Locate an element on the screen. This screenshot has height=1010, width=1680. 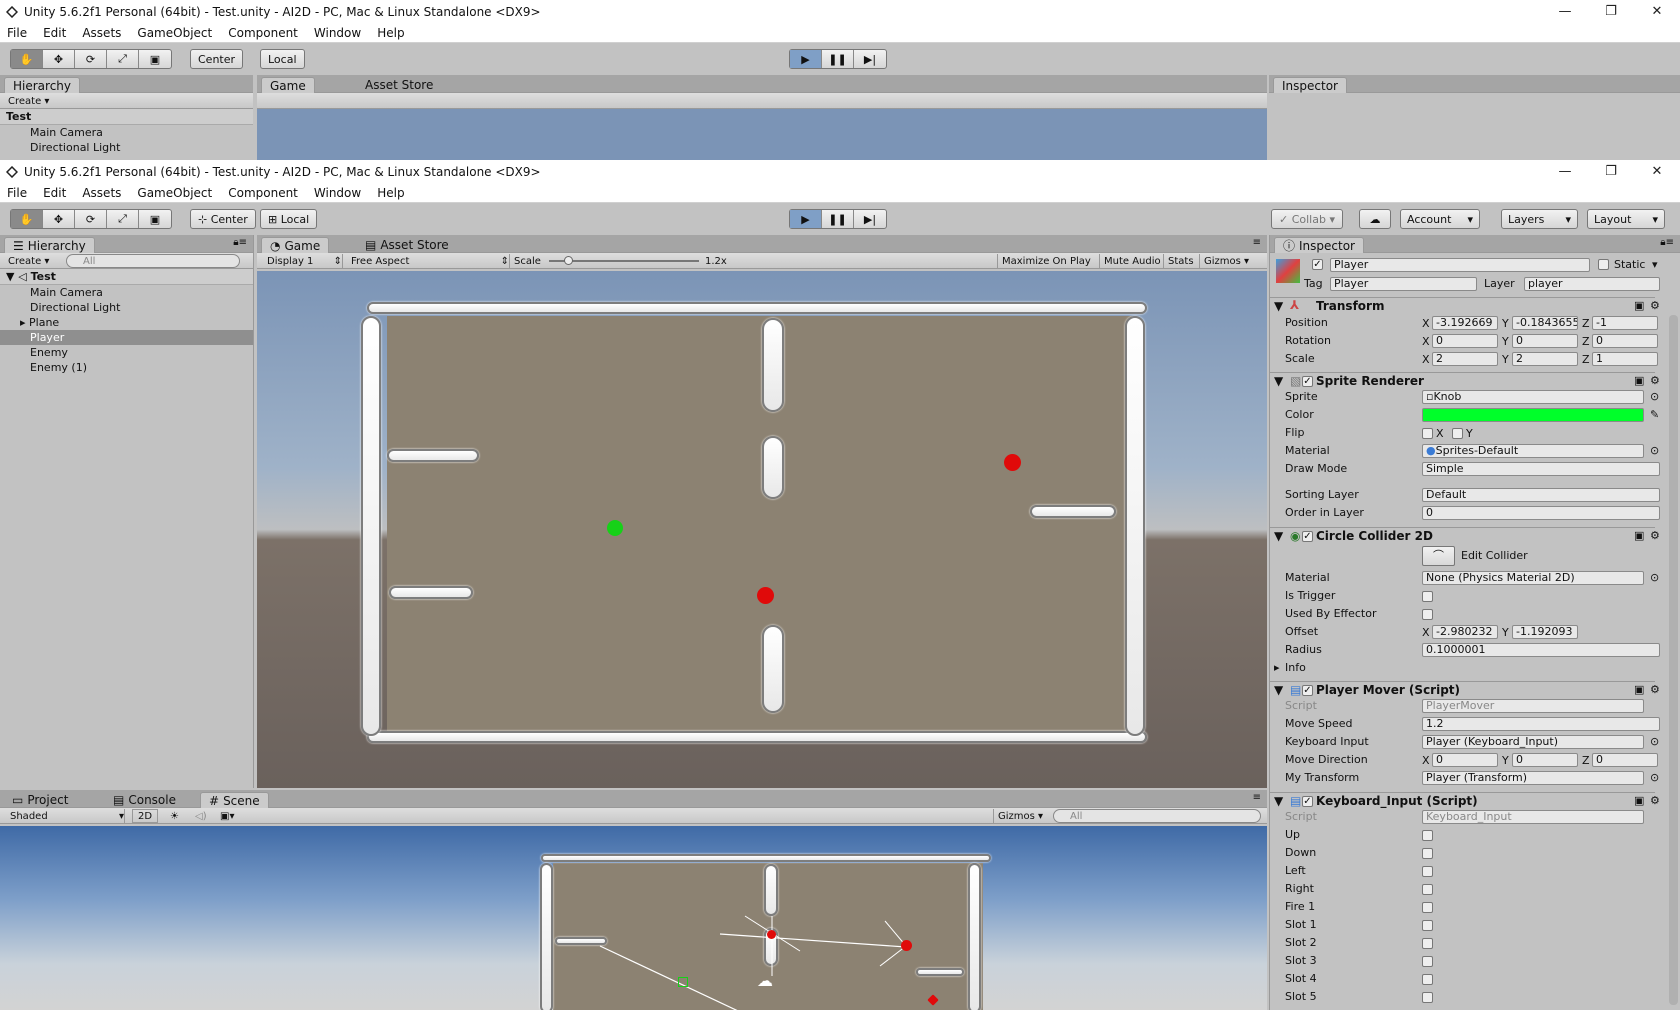
inspector-scrollbar is located at coordinates (1673, 660).